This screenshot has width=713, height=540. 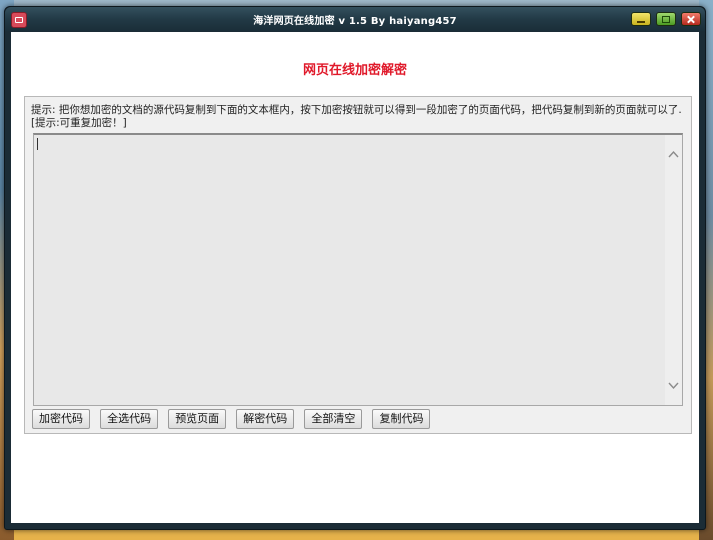 I want to click on textarea-scrollbar, so click(x=673, y=270).